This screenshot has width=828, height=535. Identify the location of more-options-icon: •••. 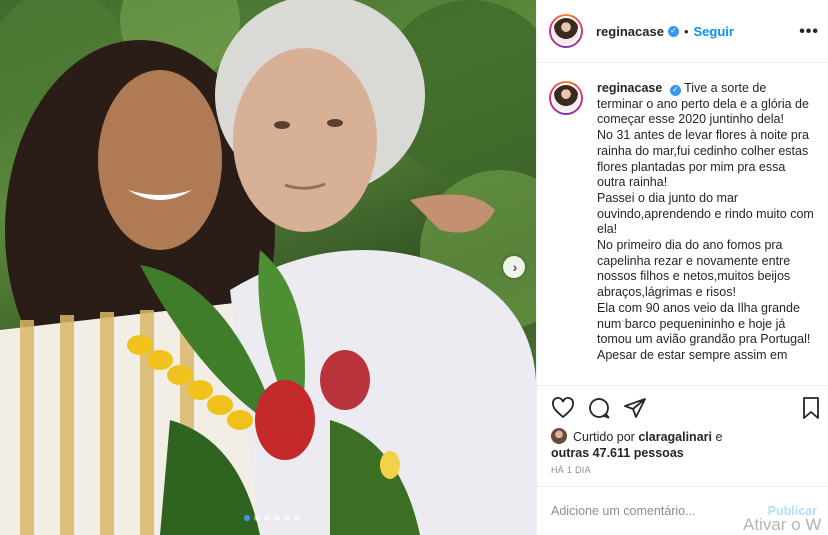
(809, 32).